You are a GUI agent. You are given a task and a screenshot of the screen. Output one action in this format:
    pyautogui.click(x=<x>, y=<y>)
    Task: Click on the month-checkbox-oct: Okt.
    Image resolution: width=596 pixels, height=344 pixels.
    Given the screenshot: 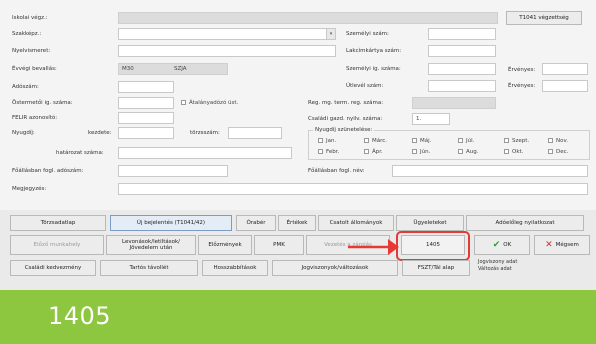 What is the action you would take?
    pyautogui.click(x=513, y=152)
    